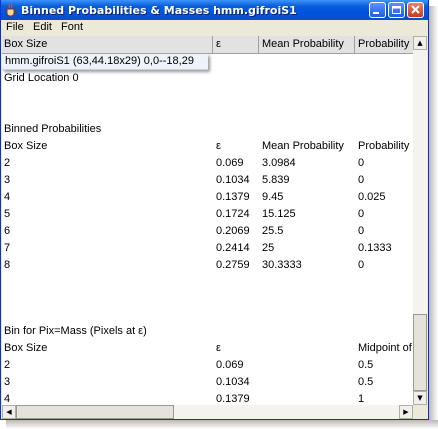  I want to click on header-box-size: Box Size, so click(25, 44).